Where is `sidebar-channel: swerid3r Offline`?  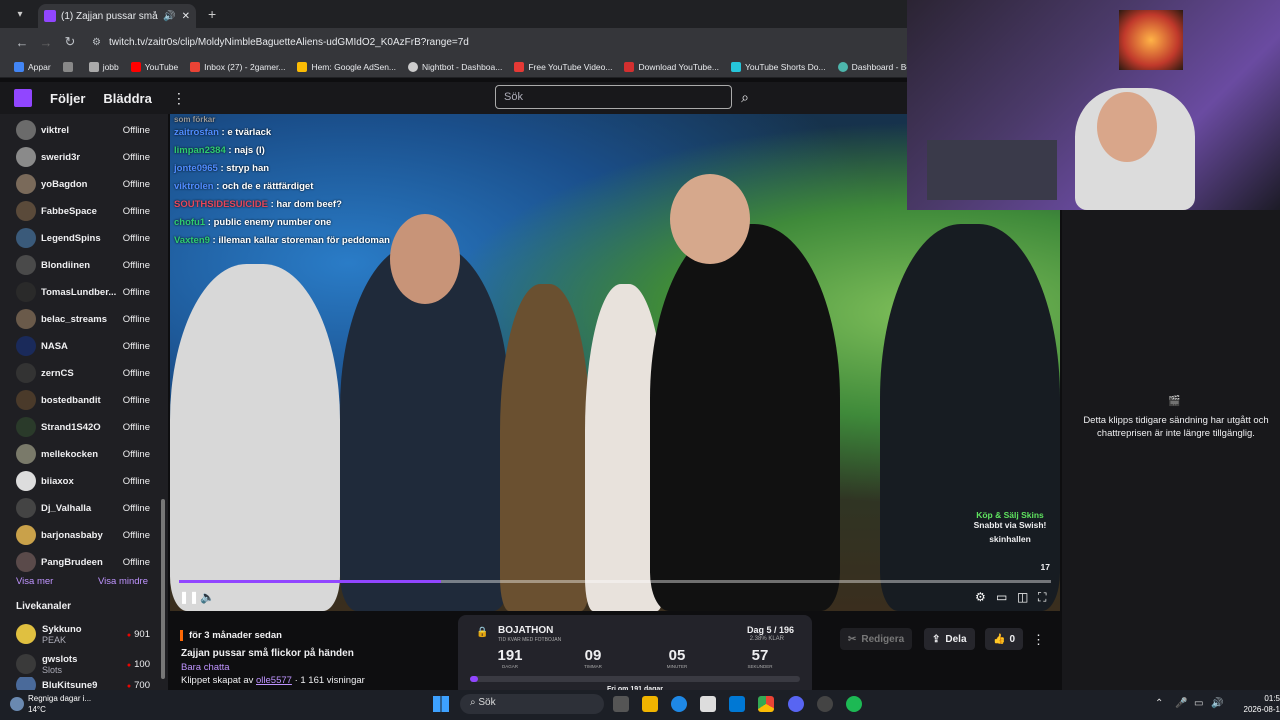
sidebar-channel: swerid3r Offline is located at coordinates (80, 157).